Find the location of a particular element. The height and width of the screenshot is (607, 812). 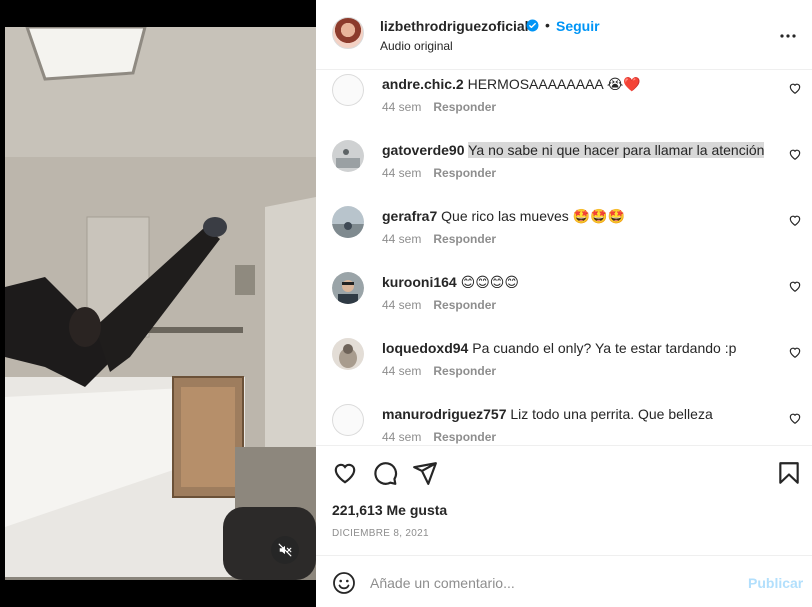

comment-body: Que rico las mueves 🤩🤩🤩 is located at coordinates (533, 216).